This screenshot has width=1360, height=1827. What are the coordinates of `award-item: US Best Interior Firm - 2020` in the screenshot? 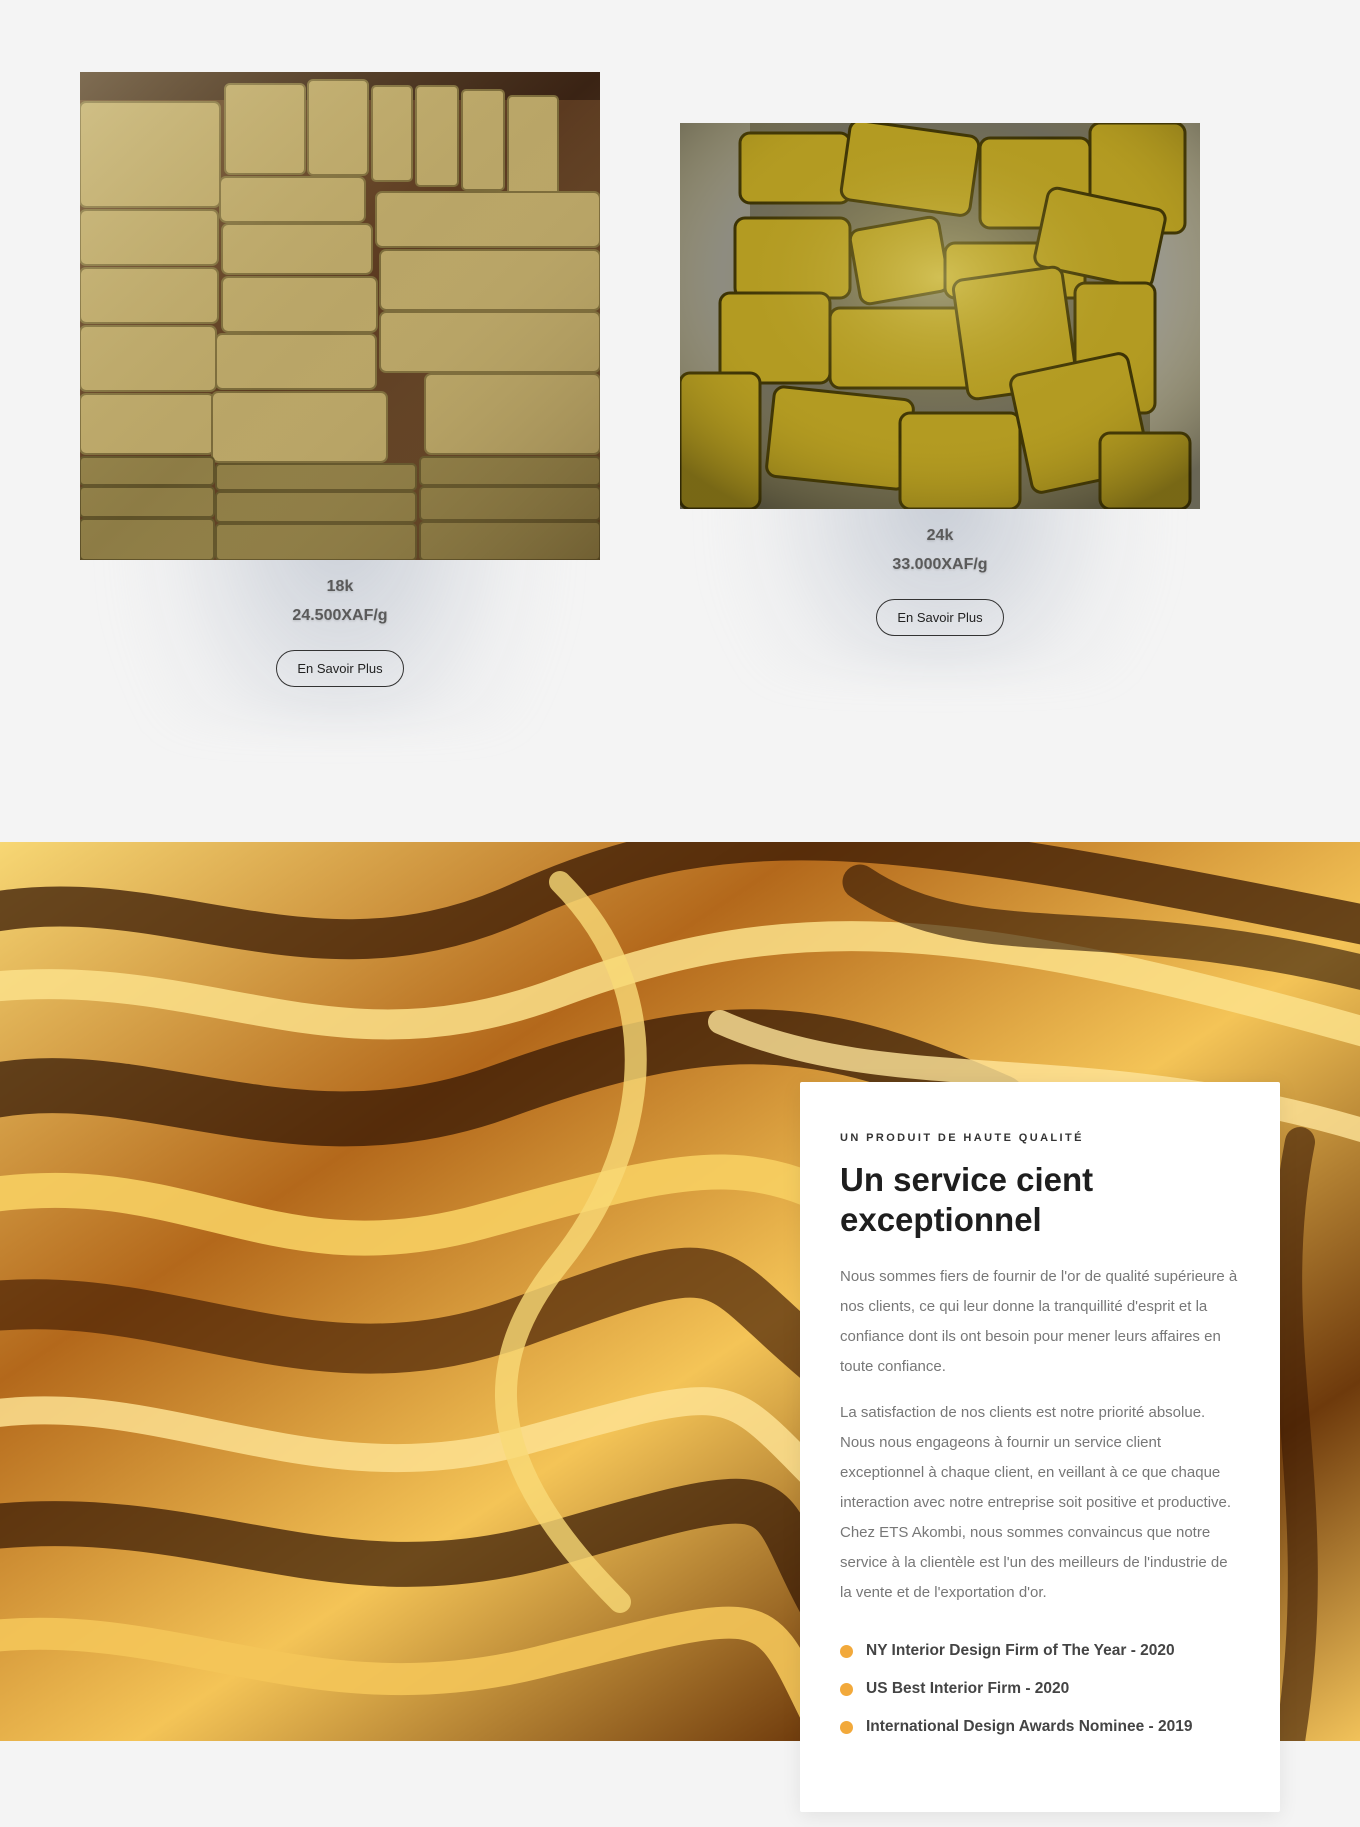 It's located at (1040, 1689).